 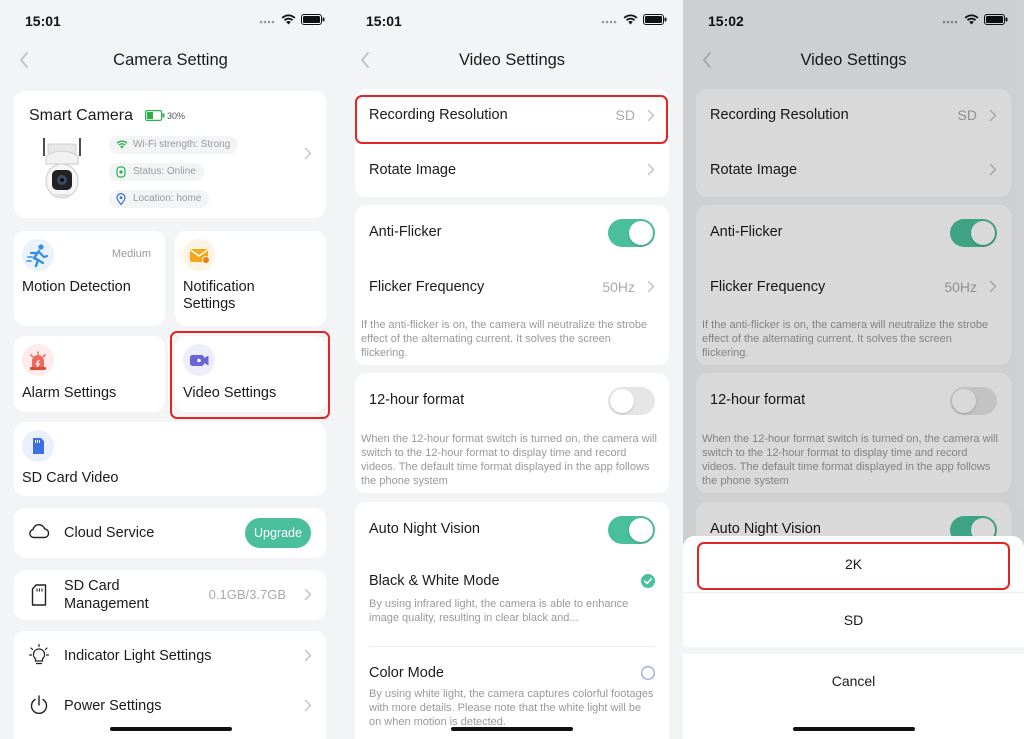 What do you see at coordinates (39, 654) in the screenshot?
I see `light-bulb-icon` at bounding box center [39, 654].